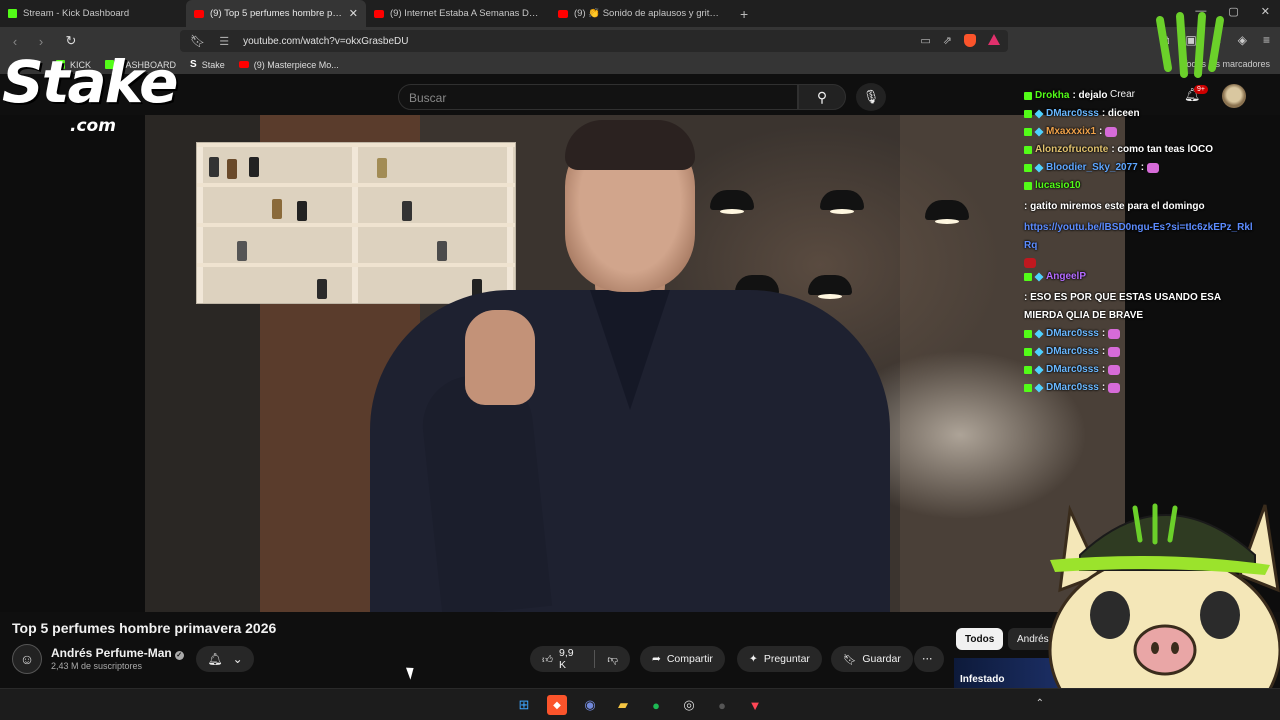 The height and width of the screenshot is (720, 1280). Describe the element at coordinates (639, 705) in the screenshot. I see `taskbar-apps: ⊞ ◆ ◉ ▰ ● ◎ ● ▼` at that location.